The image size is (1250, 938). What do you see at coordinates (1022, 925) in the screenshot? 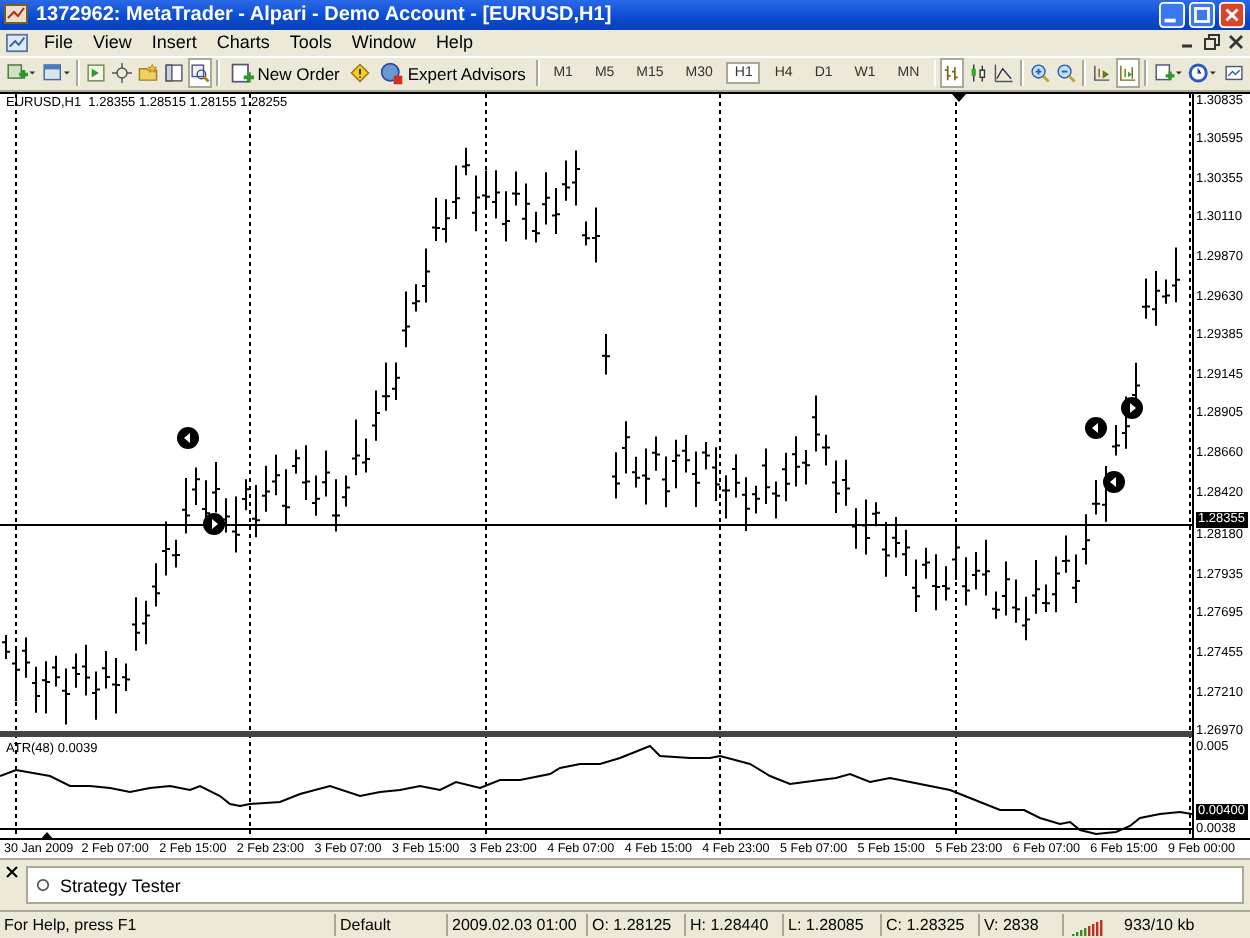
I see `status-text: V: 2838` at bounding box center [1022, 925].